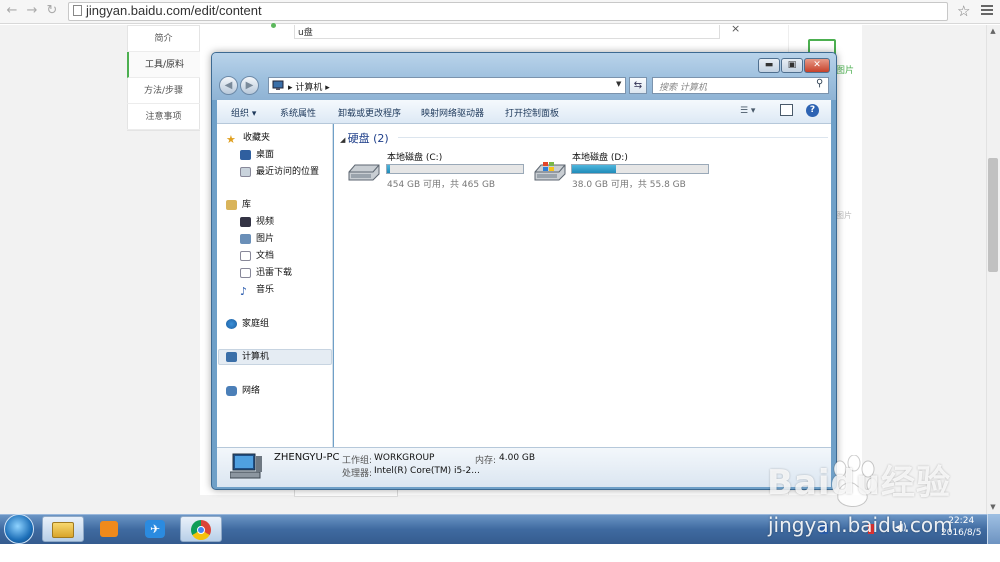  Describe the element at coordinates (244, 291) in the screenshot. I see `music-note-icon: ♪` at that location.